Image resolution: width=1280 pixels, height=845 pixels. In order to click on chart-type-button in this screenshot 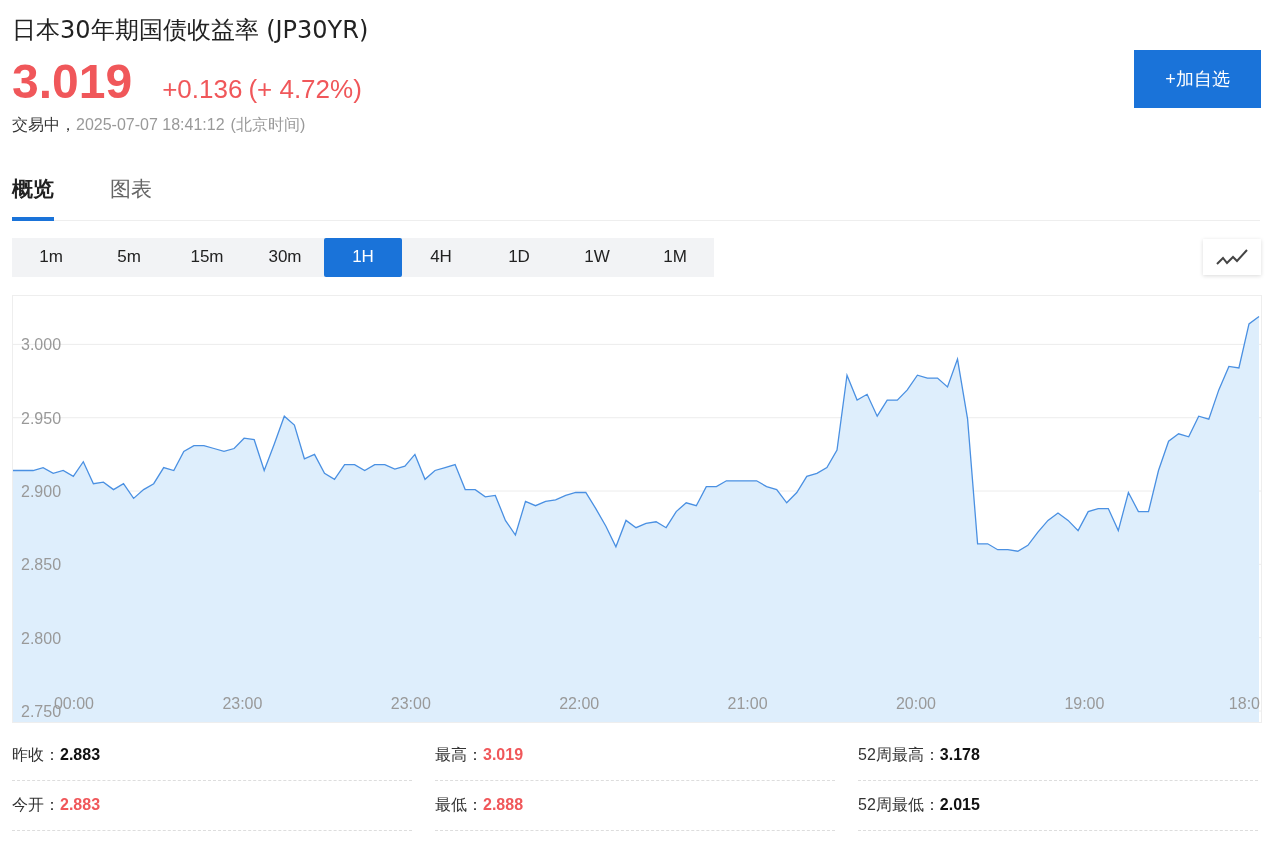, I will do `click(1232, 257)`.